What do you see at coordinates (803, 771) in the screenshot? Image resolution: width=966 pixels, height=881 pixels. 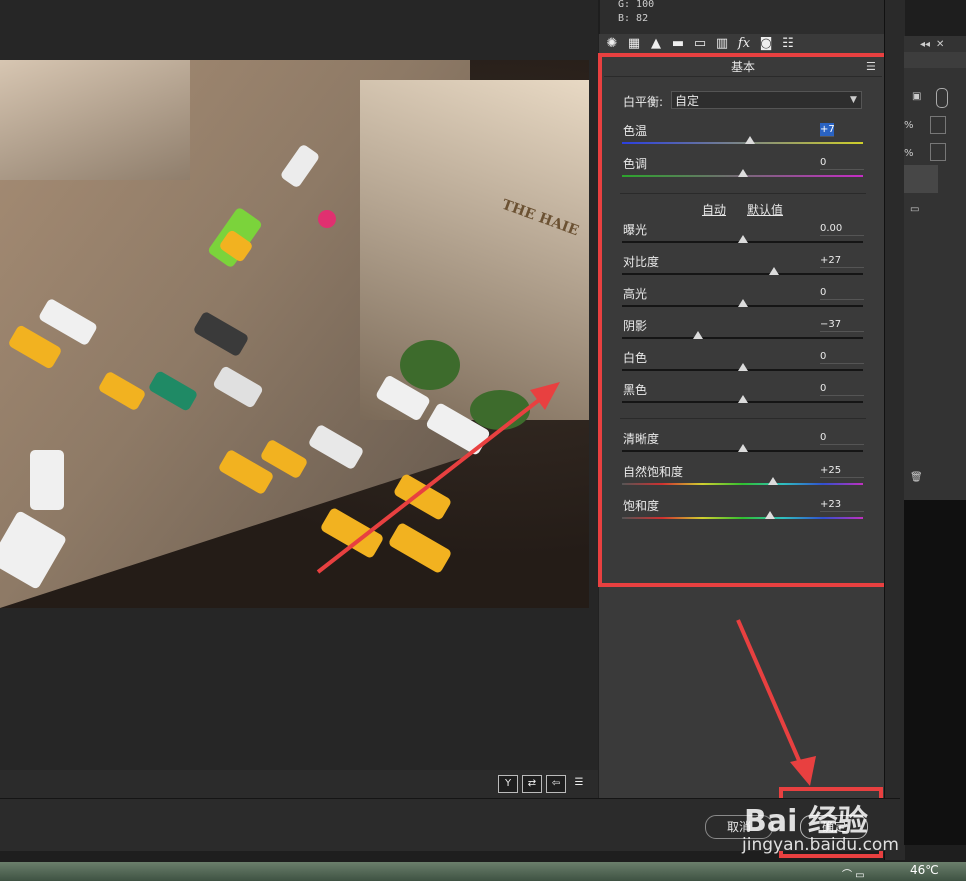 I see `arrowhead` at bounding box center [803, 771].